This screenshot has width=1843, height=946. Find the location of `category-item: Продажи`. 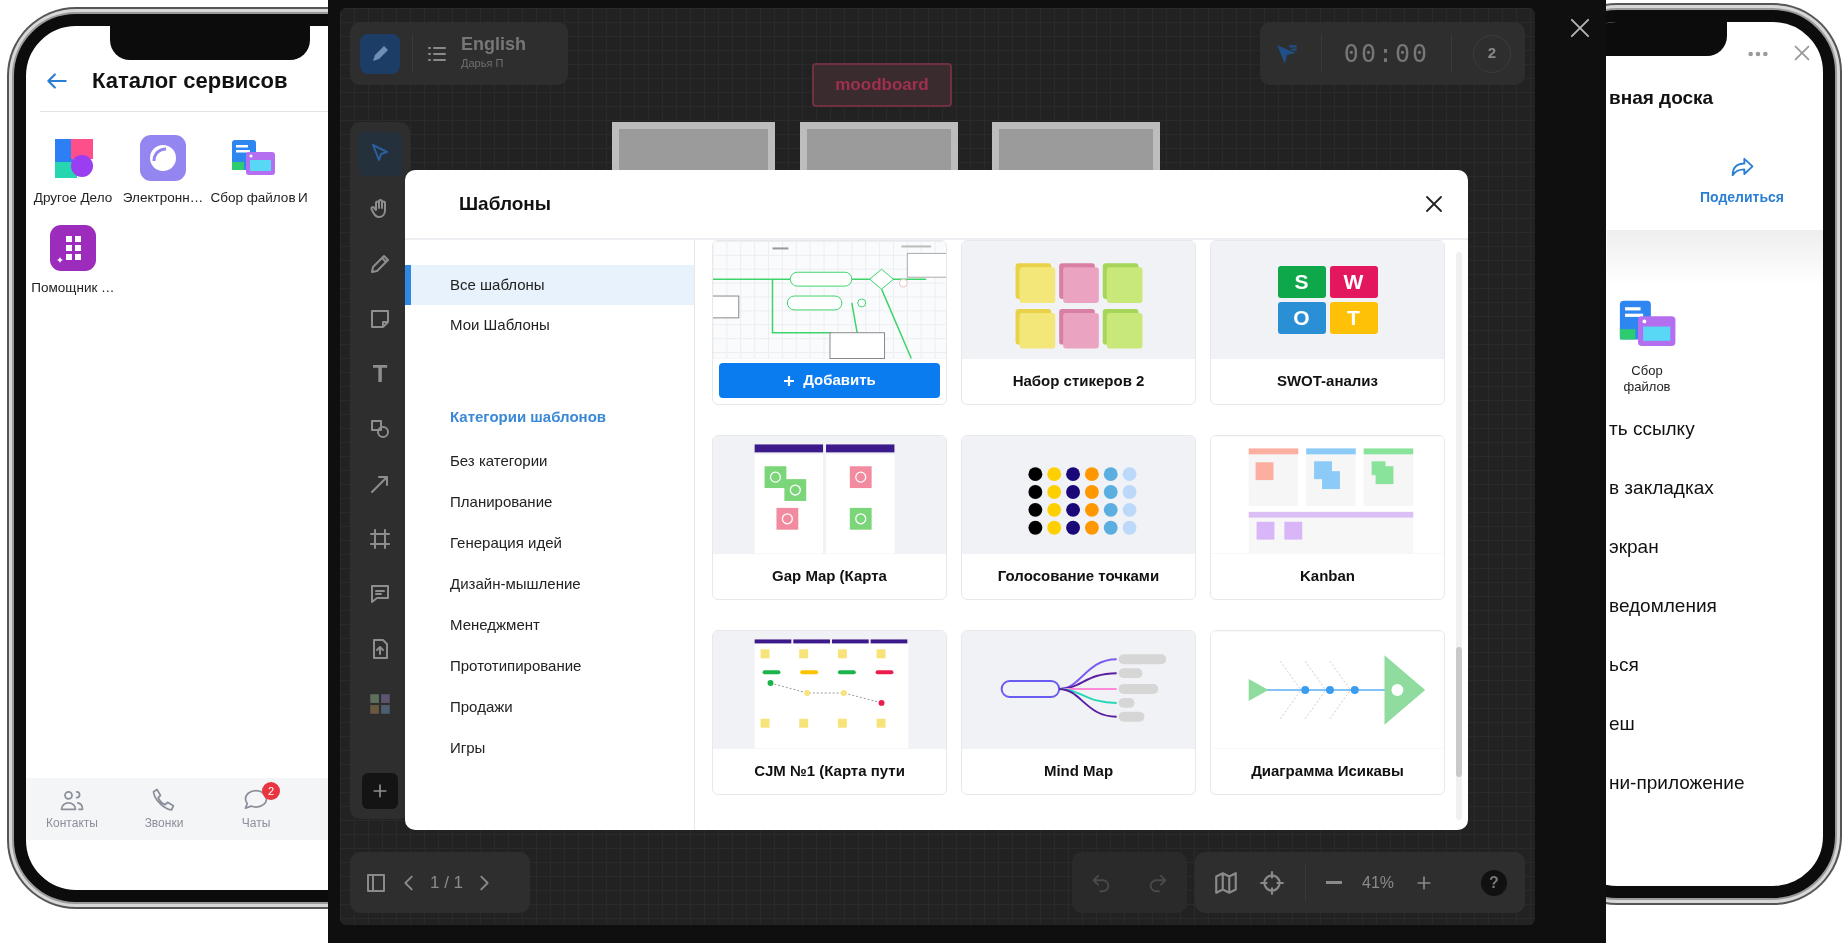

category-item: Продажи is located at coordinates (549, 706).